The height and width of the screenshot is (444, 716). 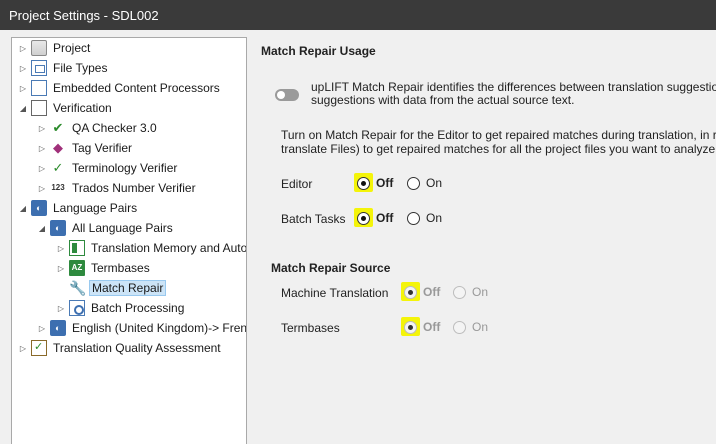 I want to click on window-title: Project Settings - SDL002, so click(x=358, y=15).